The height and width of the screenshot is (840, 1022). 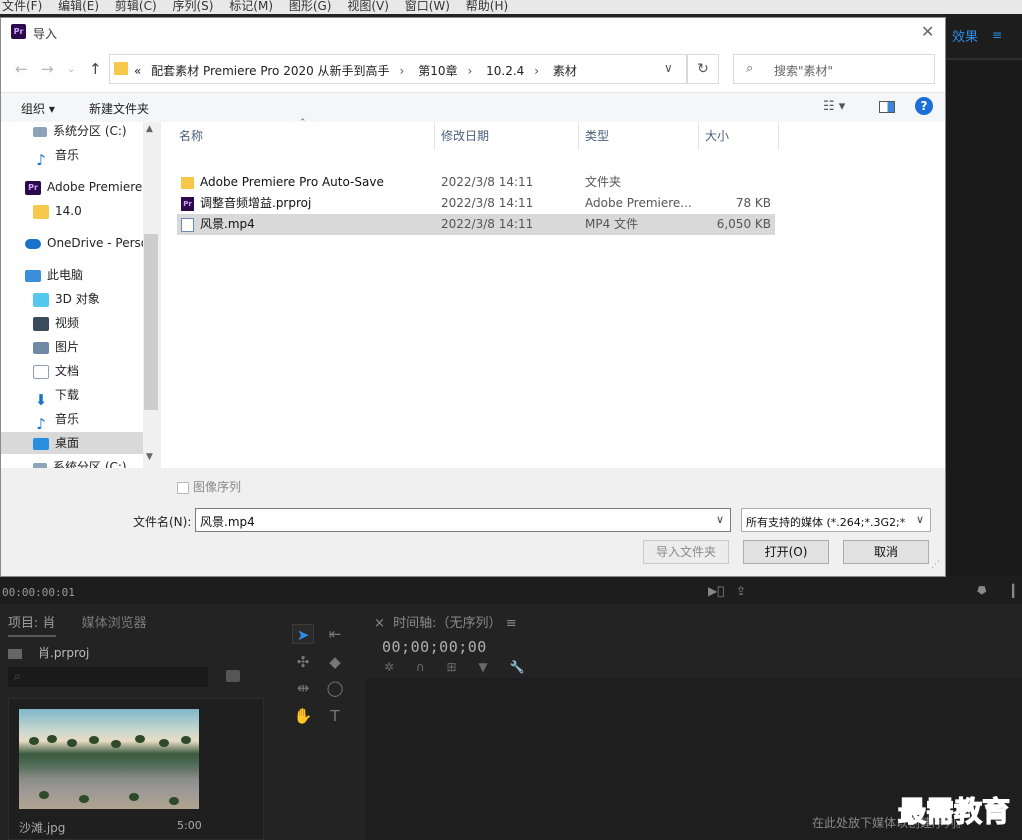 I want to click on type-tool-icon: T, so click(x=335, y=716).